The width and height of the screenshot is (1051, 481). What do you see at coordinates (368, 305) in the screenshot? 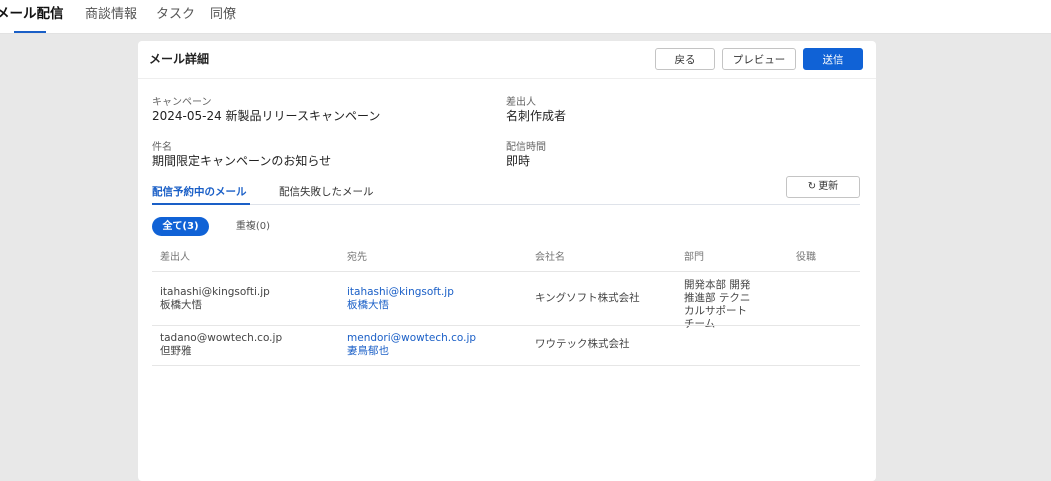
I see `recipient-name-link: 板橋大悟` at bounding box center [368, 305].